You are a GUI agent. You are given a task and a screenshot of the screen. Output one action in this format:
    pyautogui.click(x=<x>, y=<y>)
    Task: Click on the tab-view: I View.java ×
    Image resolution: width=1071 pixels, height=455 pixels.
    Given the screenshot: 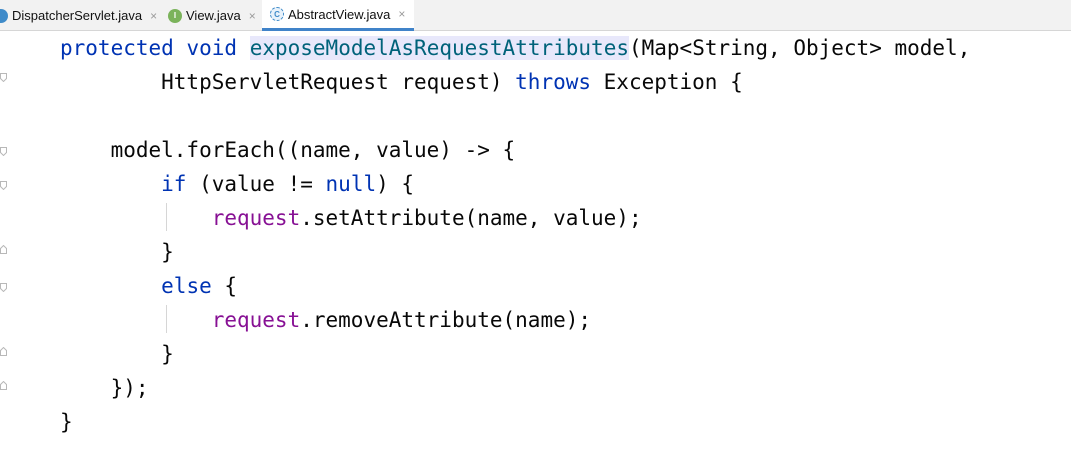 What is the action you would take?
    pyautogui.click(x=214, y=15)
    